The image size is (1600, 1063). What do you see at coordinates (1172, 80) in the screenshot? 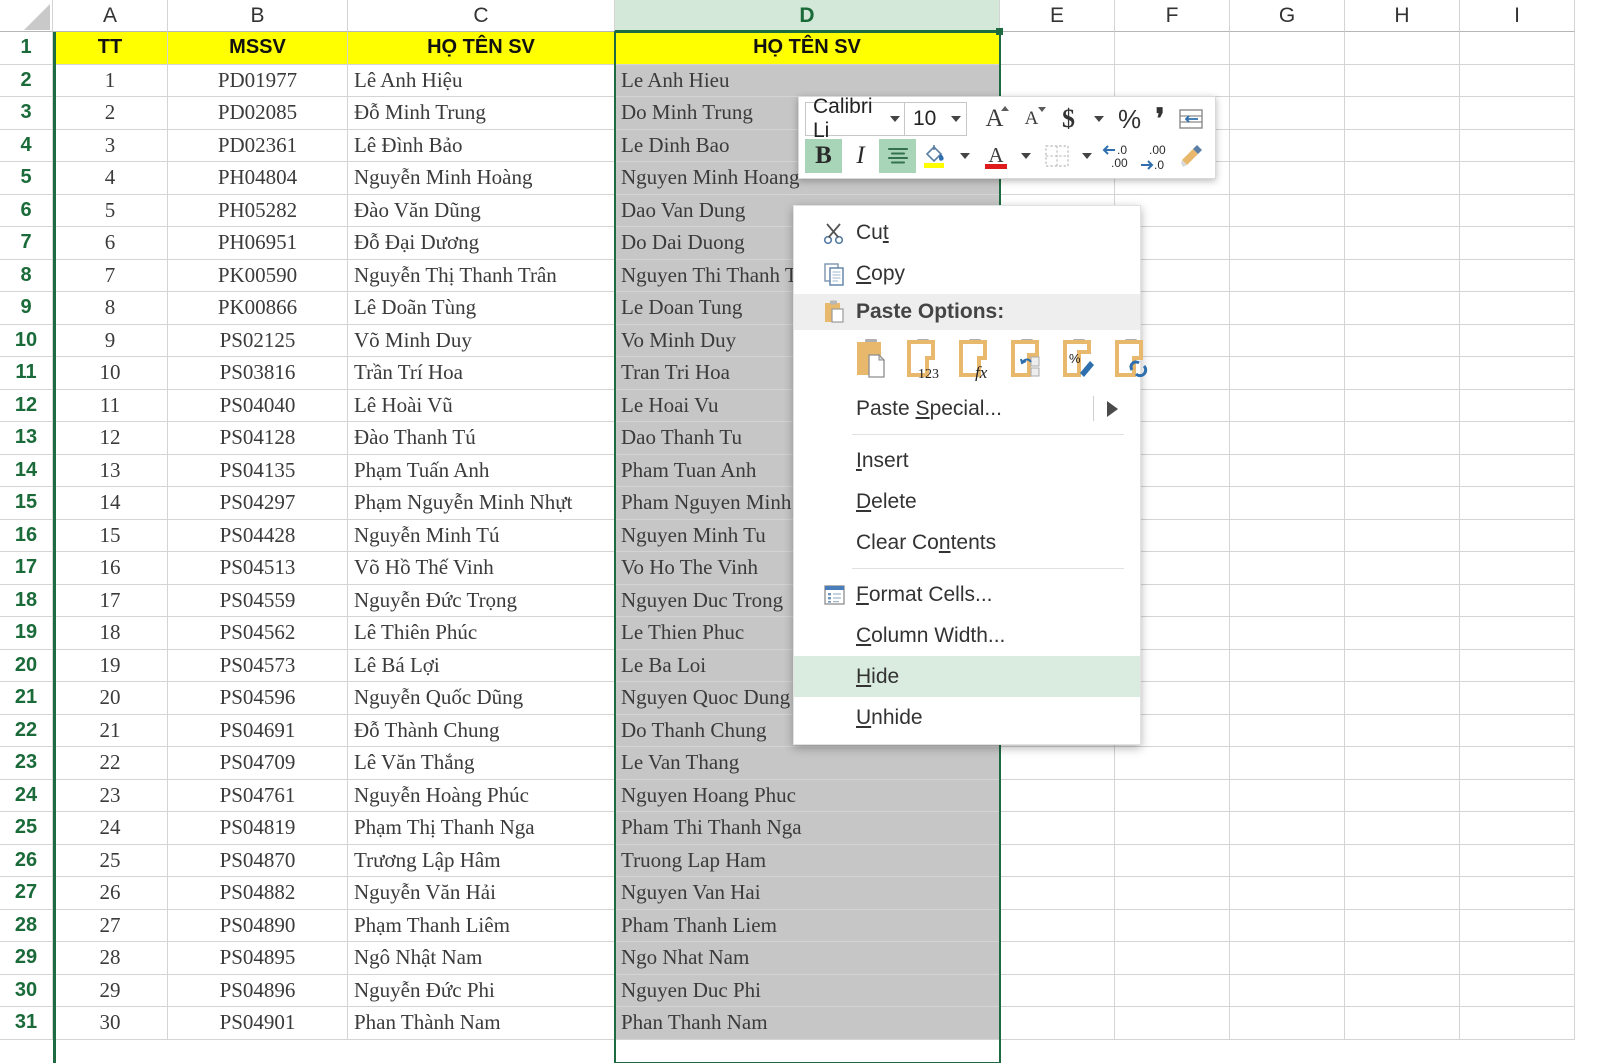
I see `cell-F2` at bounding box center [1172, 80].